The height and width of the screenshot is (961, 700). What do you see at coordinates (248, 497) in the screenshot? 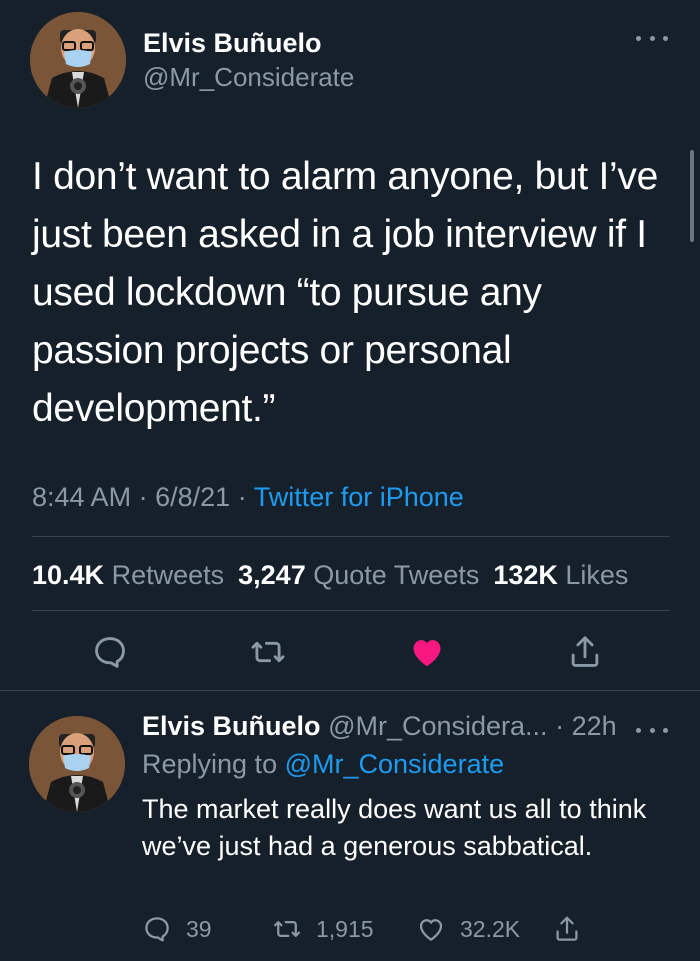
I see `tweet-meta: 8:44 AM · 6/8/21 · Twitter for iPhone` at bounding box center [248, 497].